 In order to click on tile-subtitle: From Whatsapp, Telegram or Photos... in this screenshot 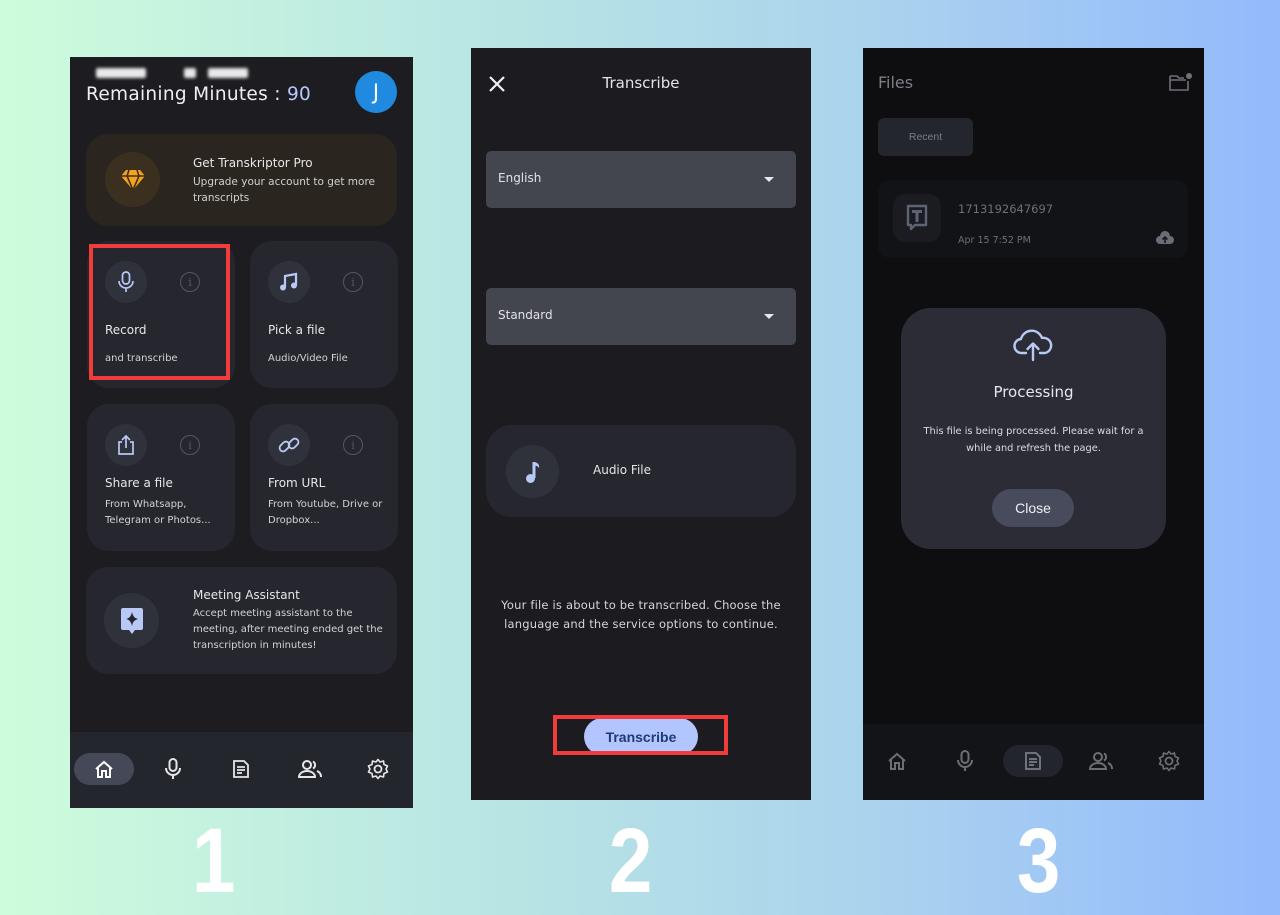, I will do `click(158, 512)`.